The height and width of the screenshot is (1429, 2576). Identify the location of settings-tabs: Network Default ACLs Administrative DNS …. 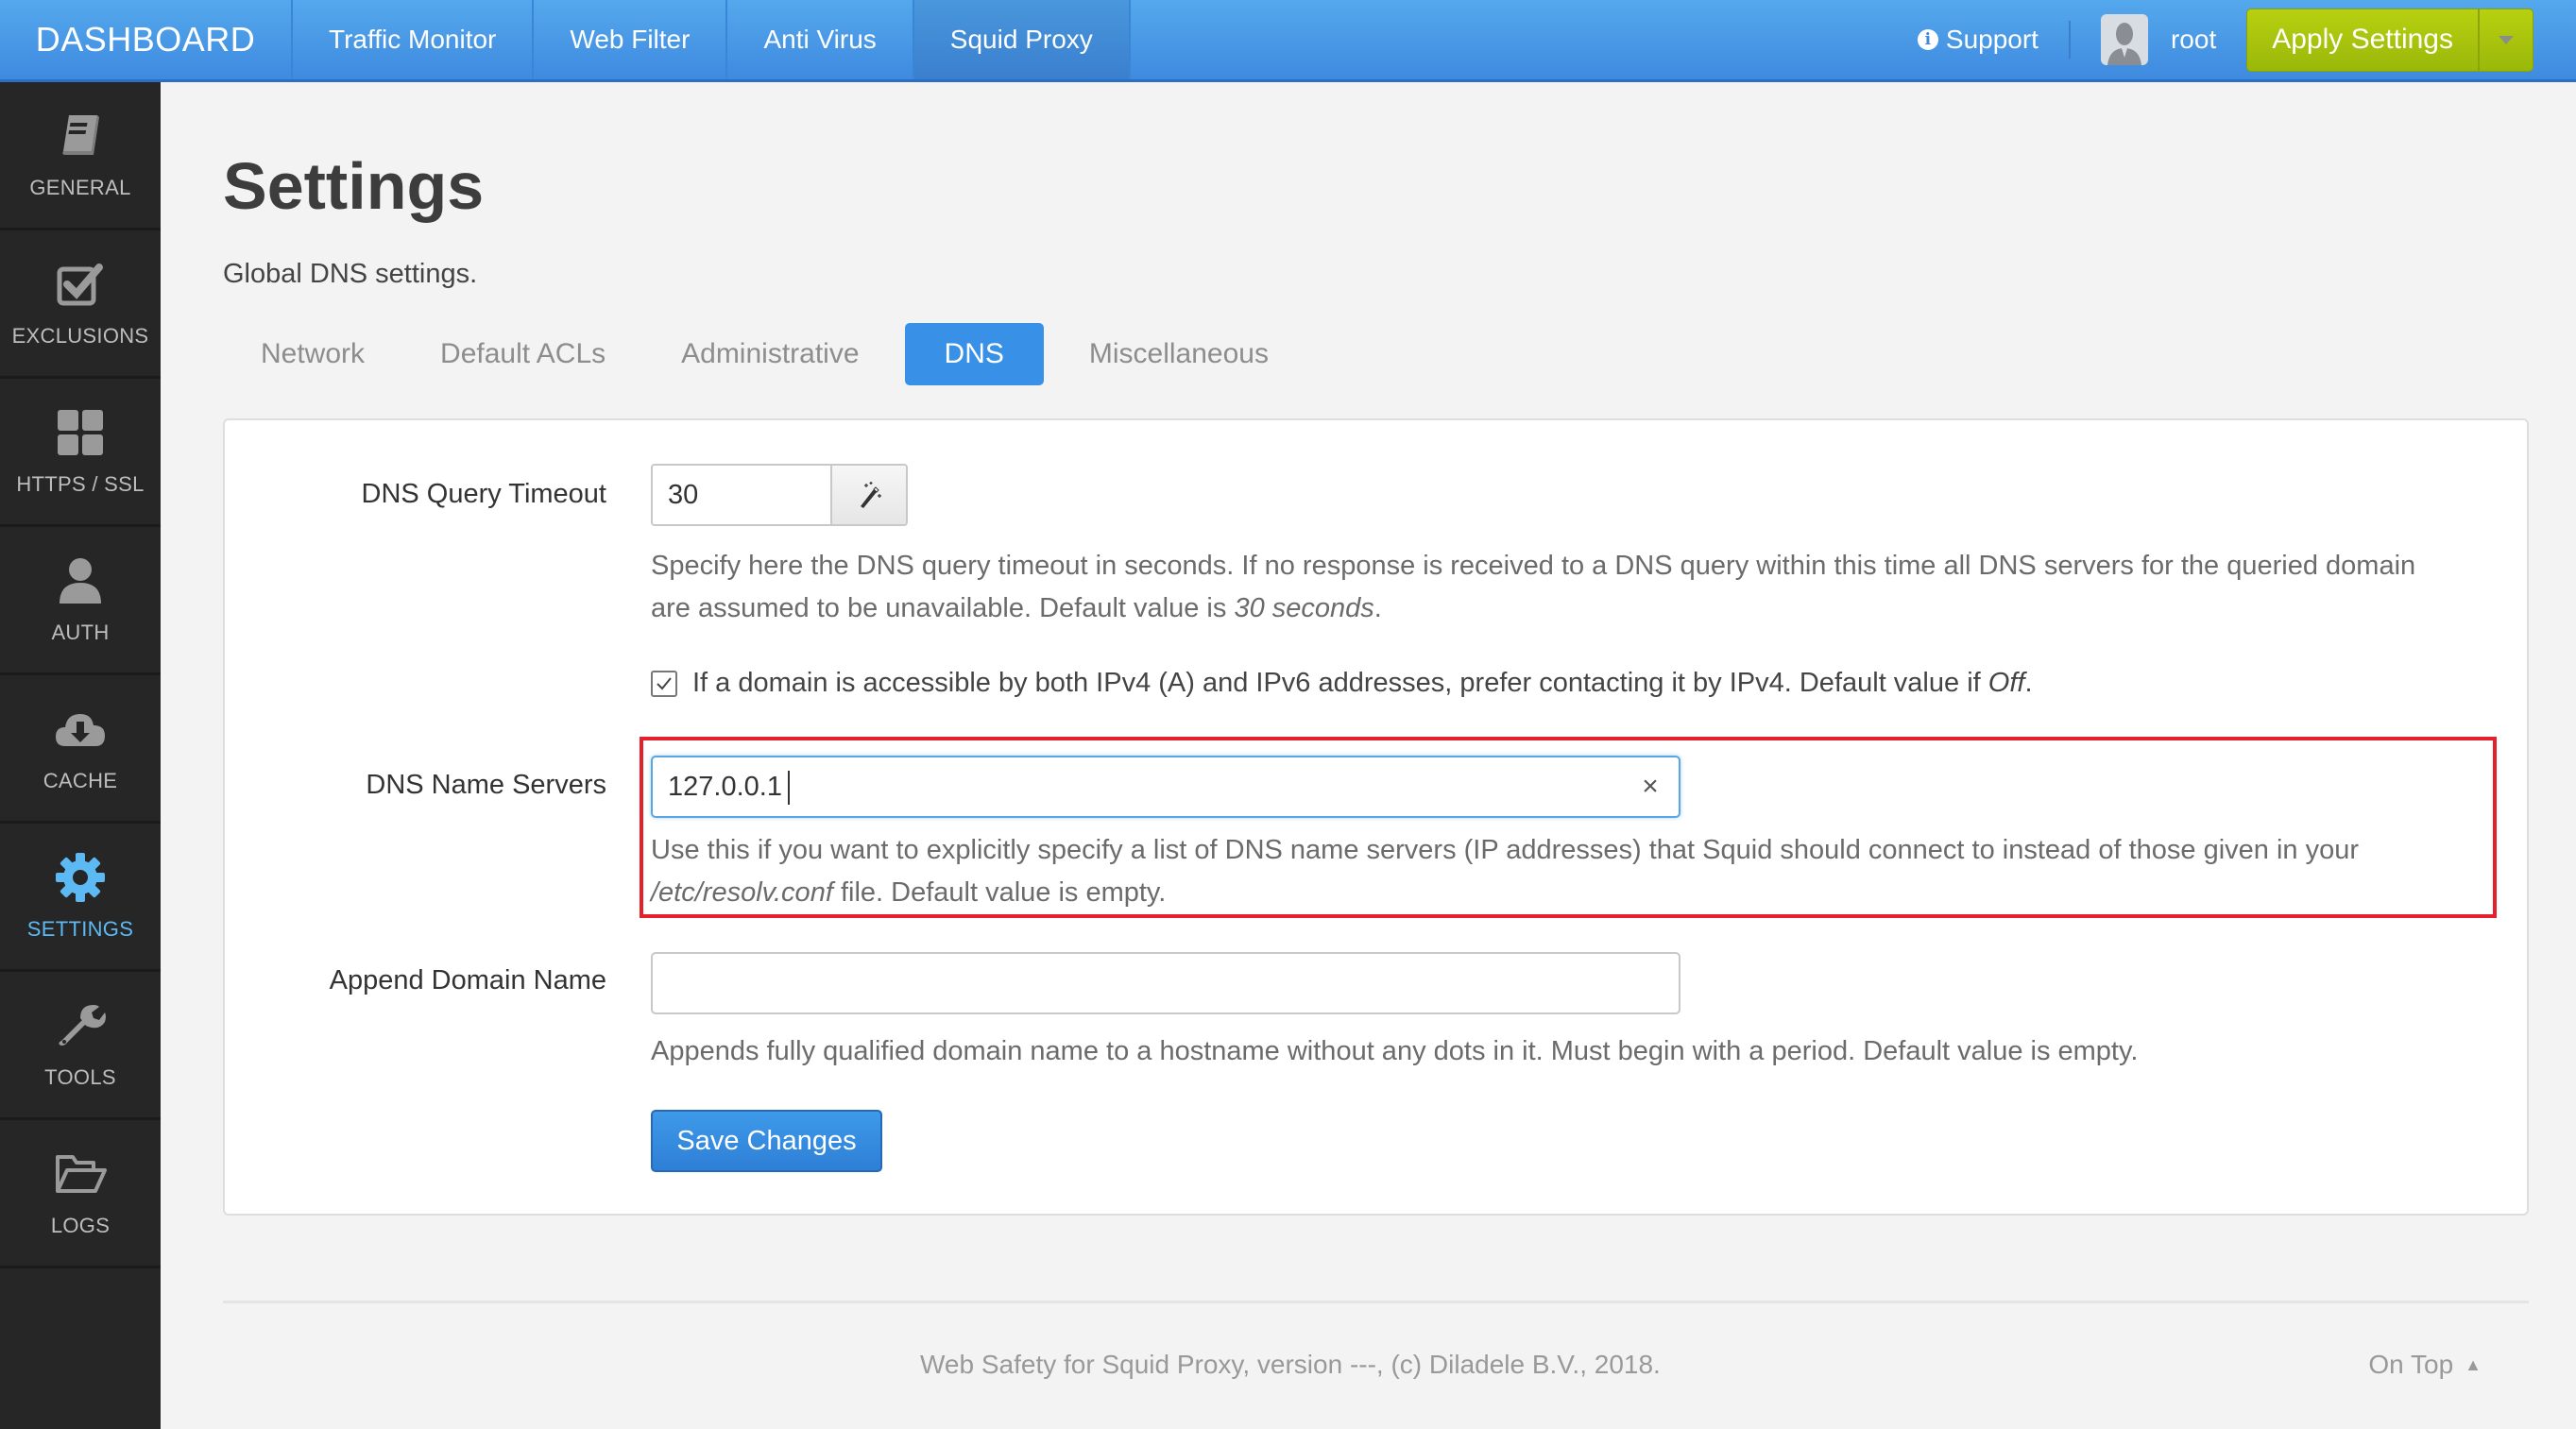
(764, 354).